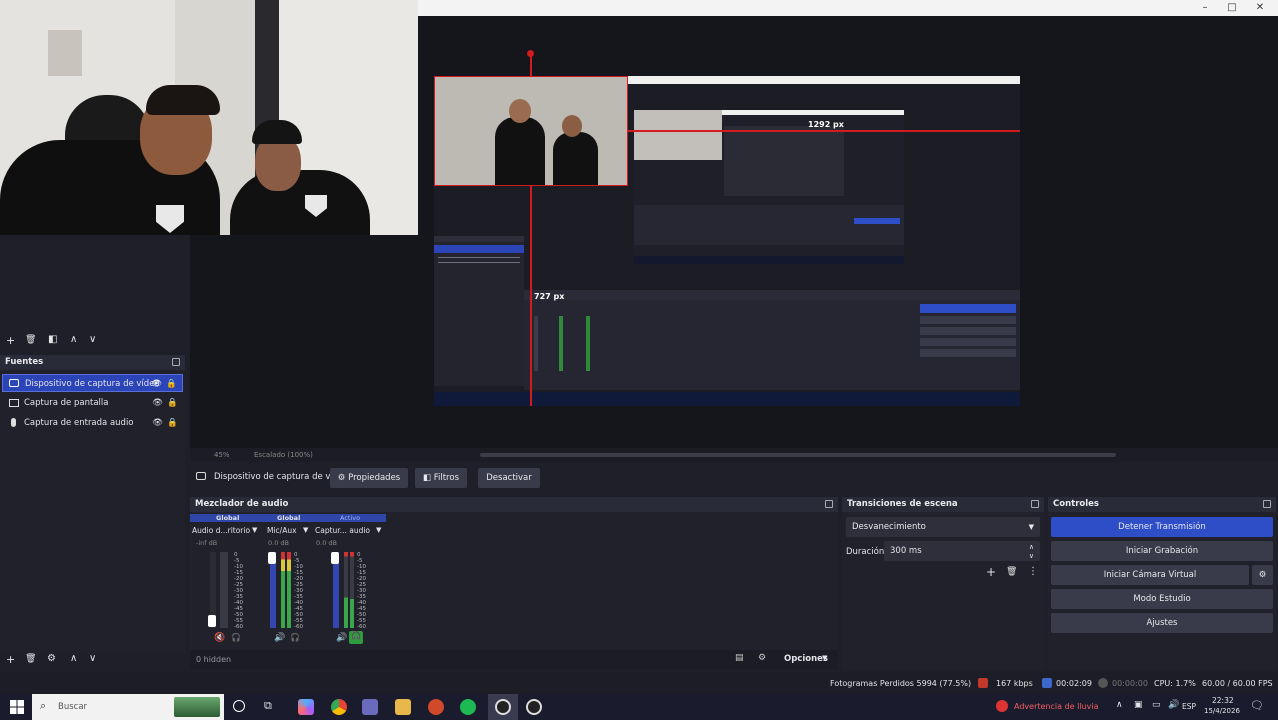  What do you see at coordinates (902, 504) in the screenshot?
I see `transitions-title: Transiciones de escena` at bounding box center [902, 504].